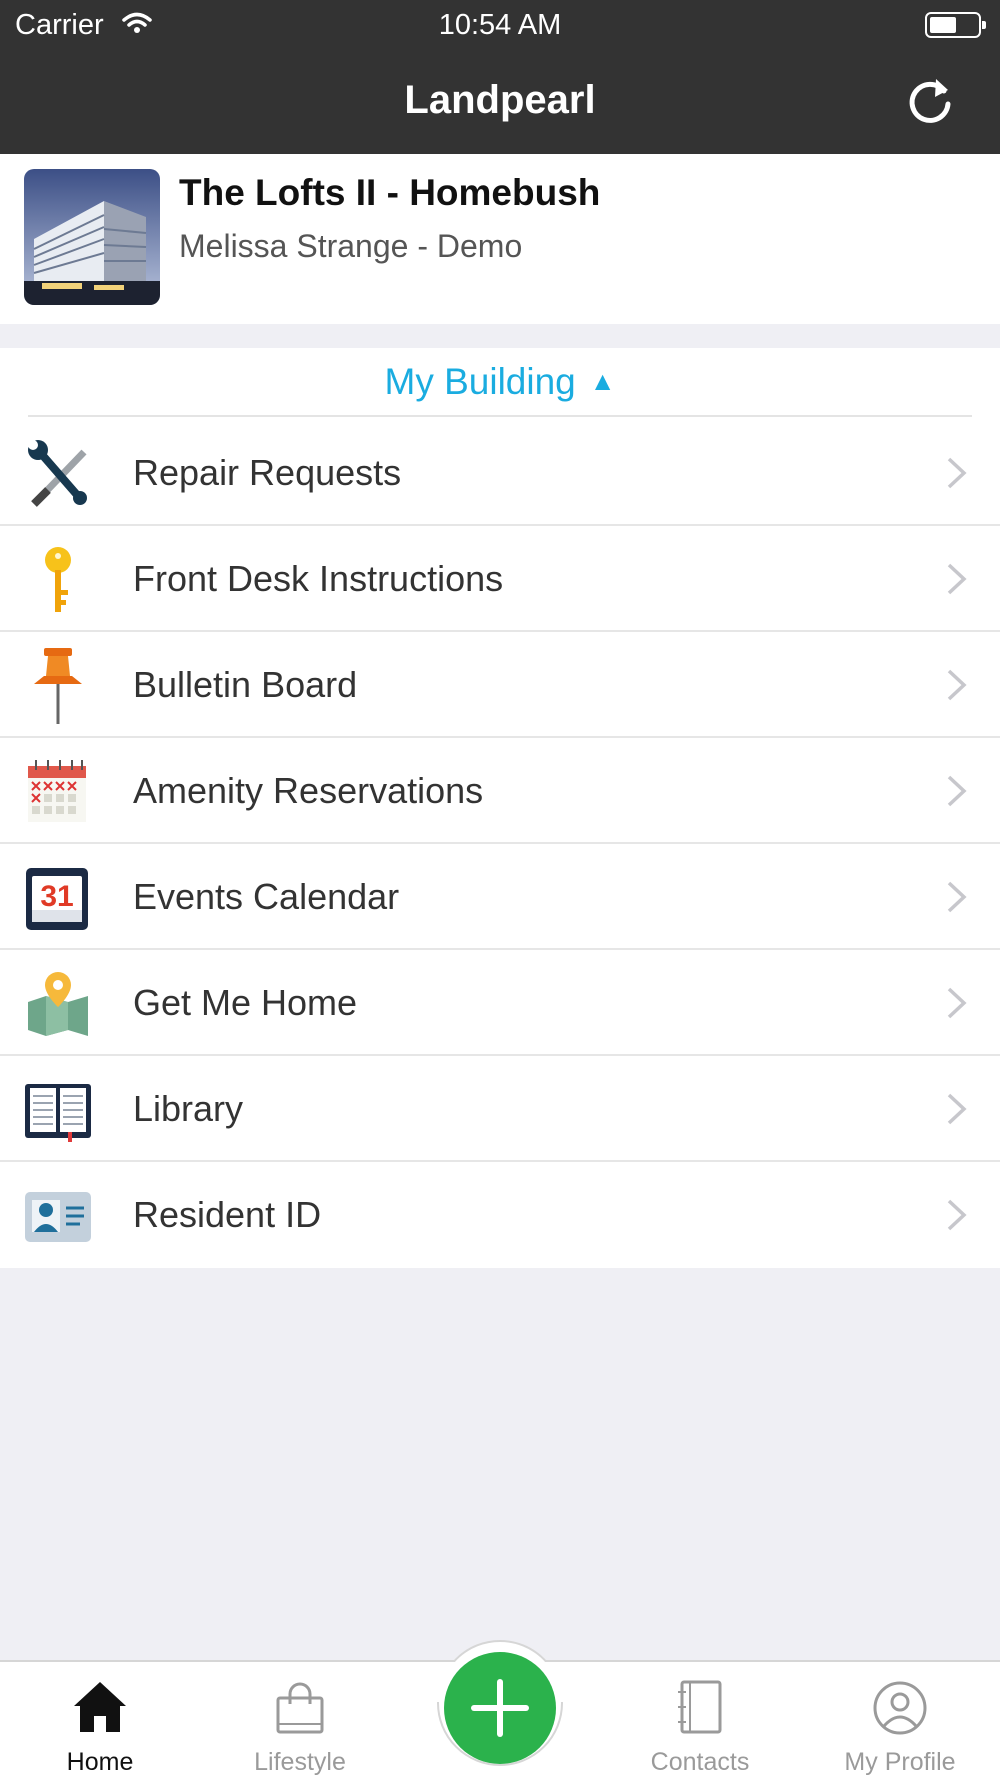 This screenshot has height=1778, width=1000. Describe the element at coordinates (700, 1708) in the screenshot. I see `contacts-book-icon` at that location.